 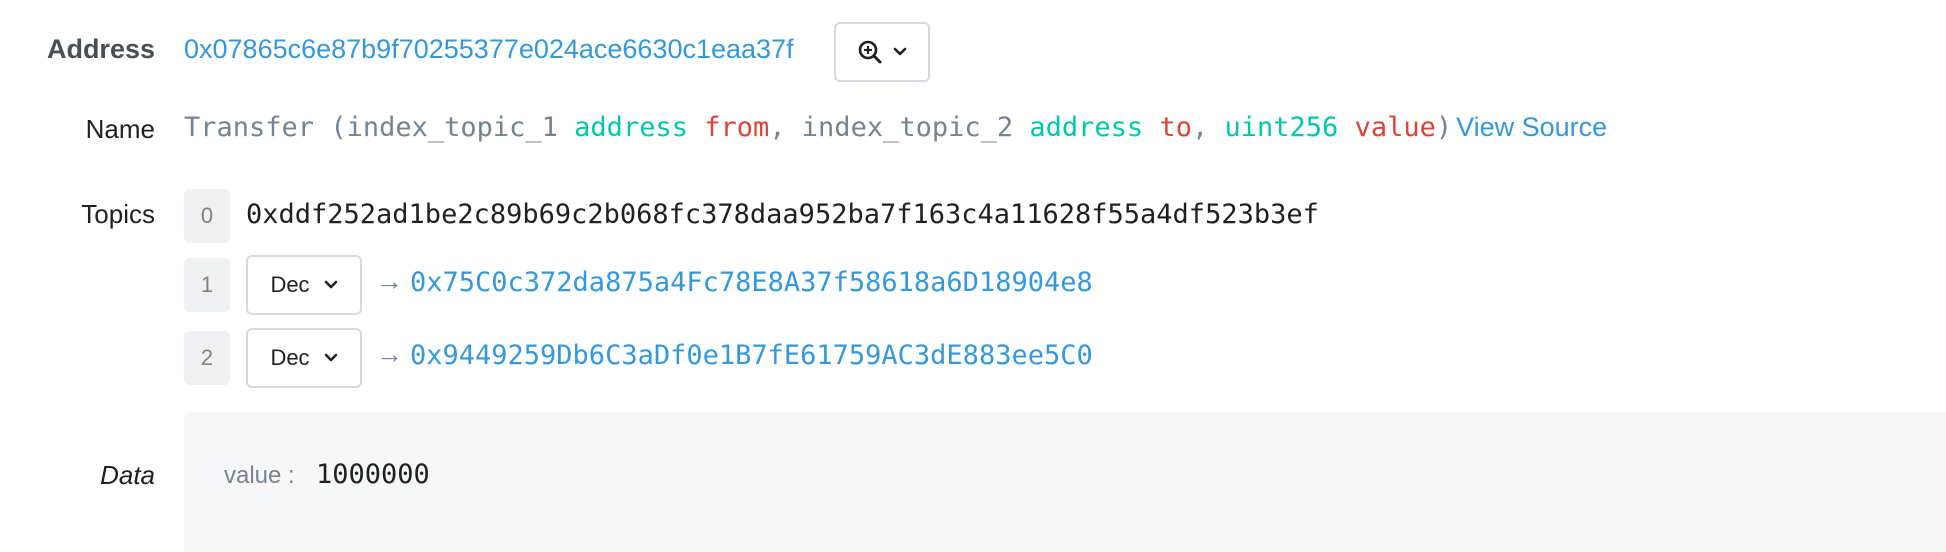 I want to click on open-paren: (, so click(x=338, y=127).